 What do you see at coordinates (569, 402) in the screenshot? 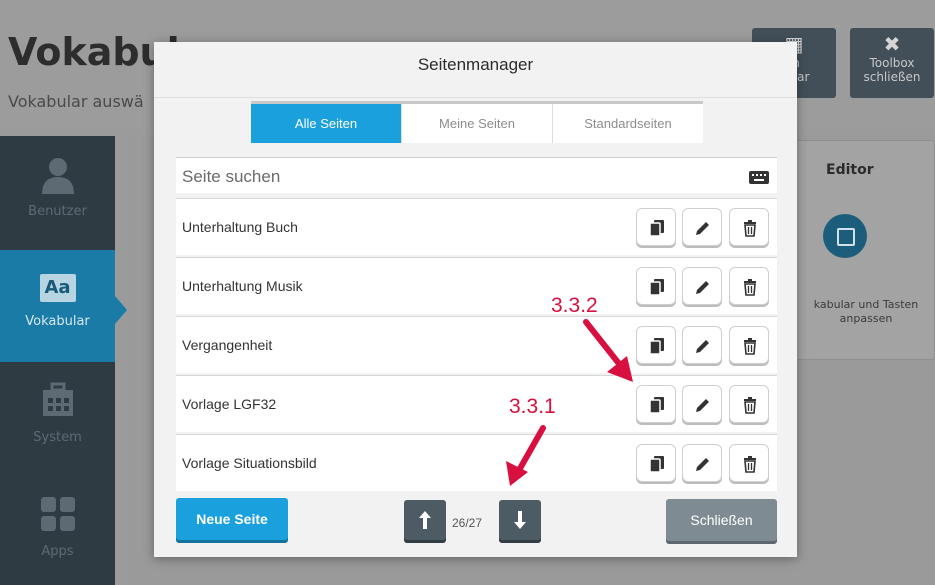
I see `annotation-arrows` at bounding box center [569, 402].